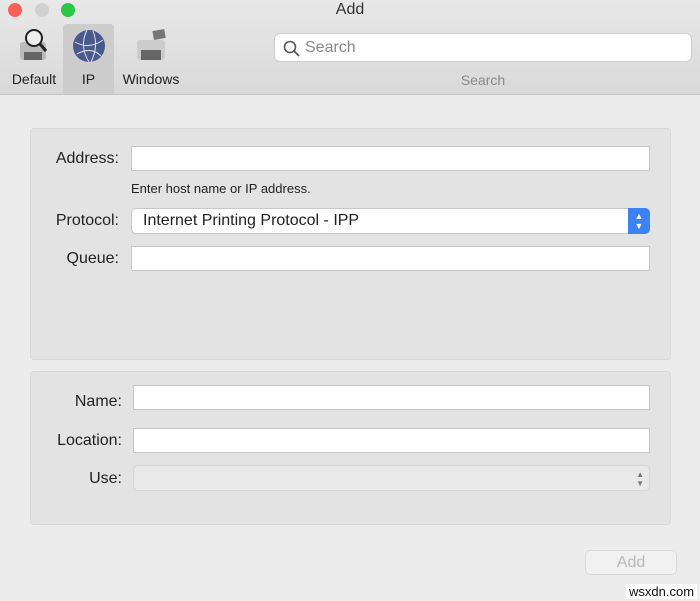  What do you see at coordinates (483, 47) in the screenshot?
I see `search-input: Search` at bounding box center [483, 47].